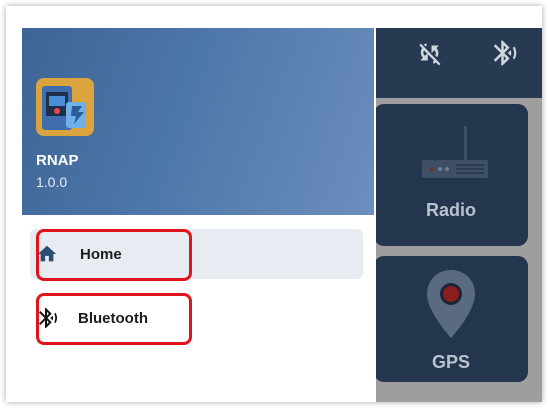 This screenshot has height=408, width=548. What do you see at coordinates (114, 319) in the screenshot?
I see `bluetooth-highlight-box` at bounding box center [114, 319].